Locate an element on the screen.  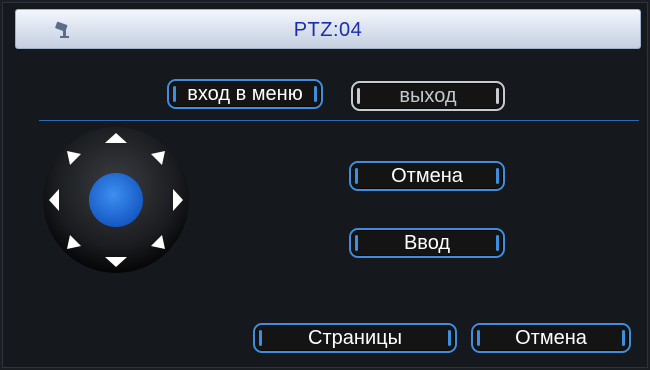
window-title: PTZ:04 is located at coordinates (328, 30).